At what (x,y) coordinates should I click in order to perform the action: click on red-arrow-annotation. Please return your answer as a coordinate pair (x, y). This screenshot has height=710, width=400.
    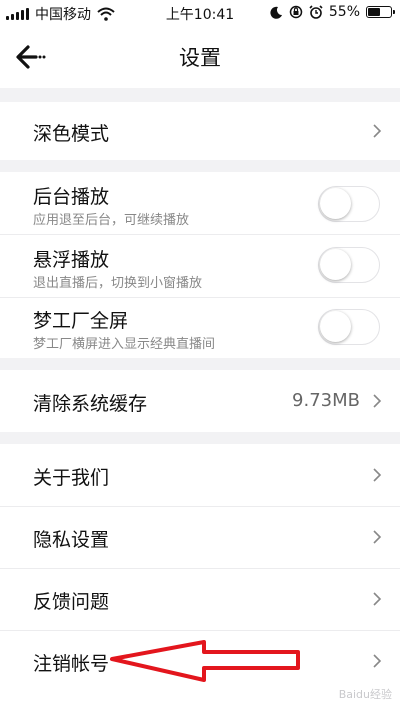
    Looking at the image, I should click on (205, 661).